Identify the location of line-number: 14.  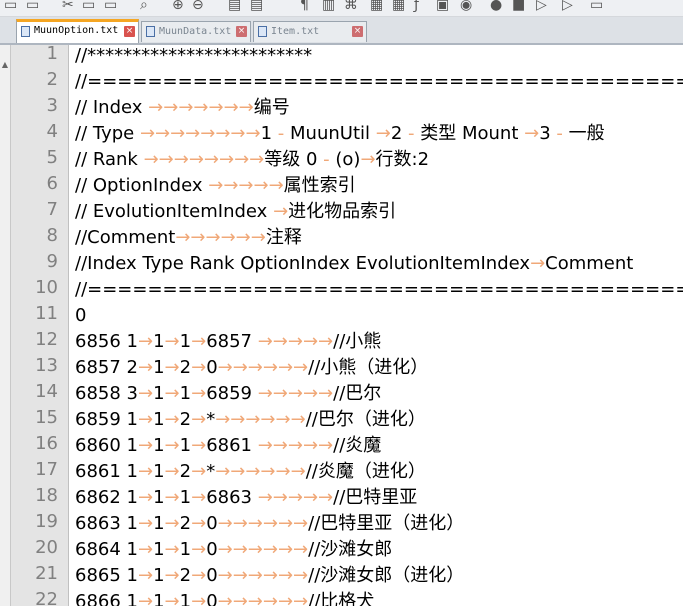
(46, 391).